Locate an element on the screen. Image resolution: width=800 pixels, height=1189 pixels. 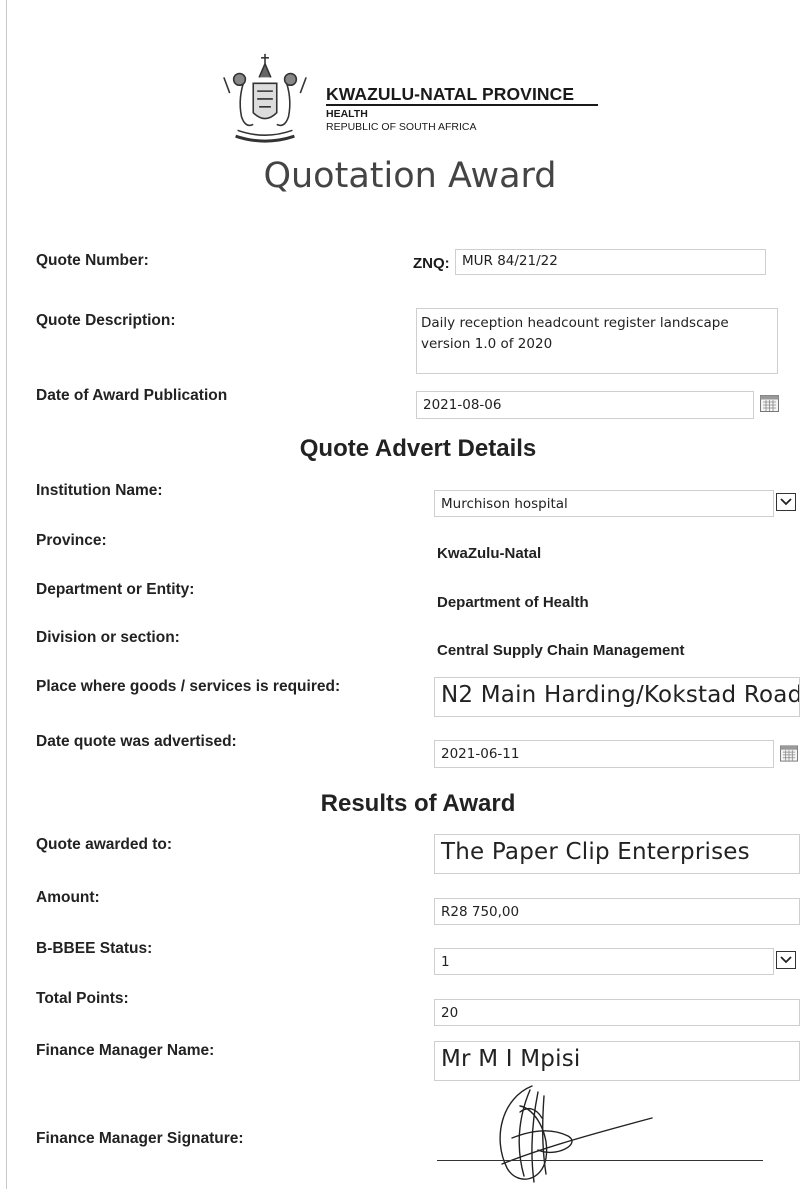
division-label: Division or section: is located at coordinates (108, 637).